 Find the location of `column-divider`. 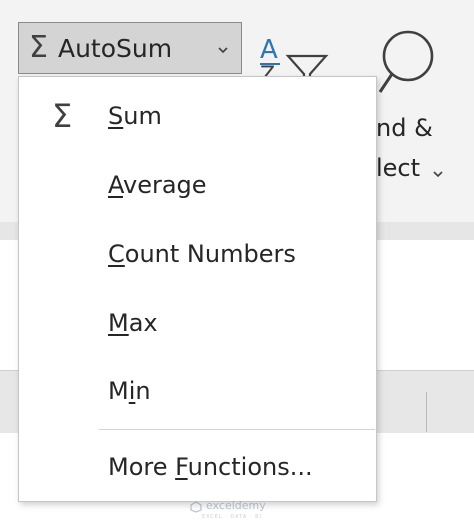

column-divider is located at coordinates (426, 412).